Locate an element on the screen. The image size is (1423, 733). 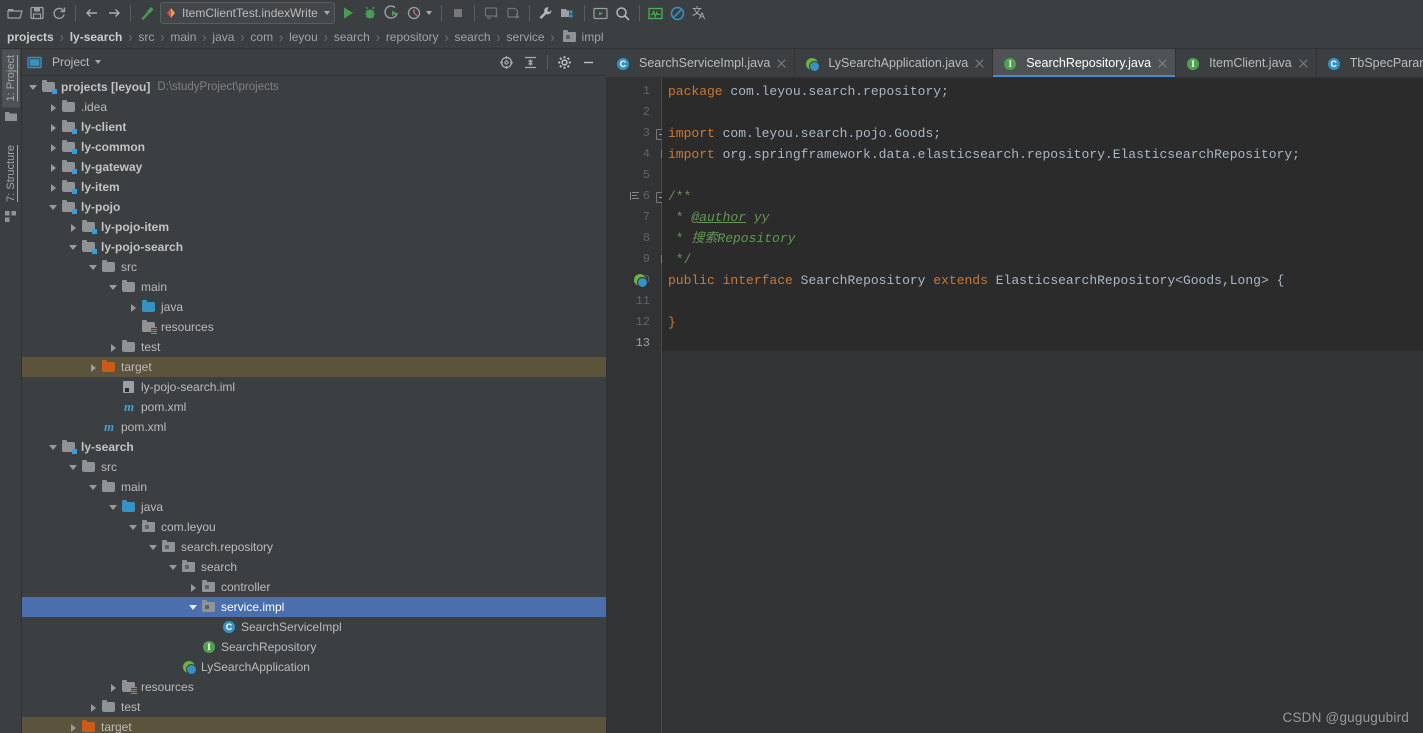
run-coverage-icon is located at coordinates (392, 13).